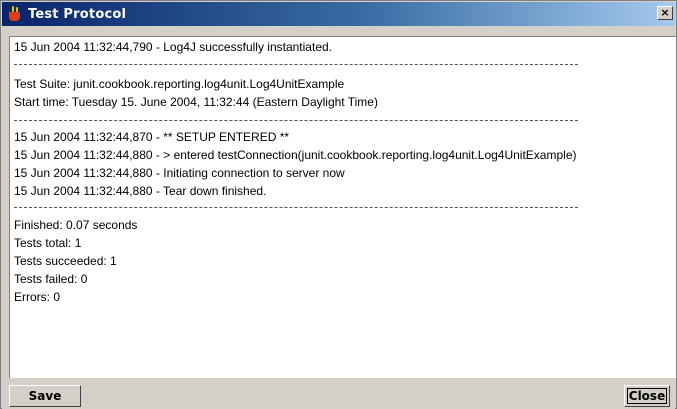  Describe the element at coordinates (338, 14) in the screenshot. I see `title-bar: Test Protocol ×` at that location.